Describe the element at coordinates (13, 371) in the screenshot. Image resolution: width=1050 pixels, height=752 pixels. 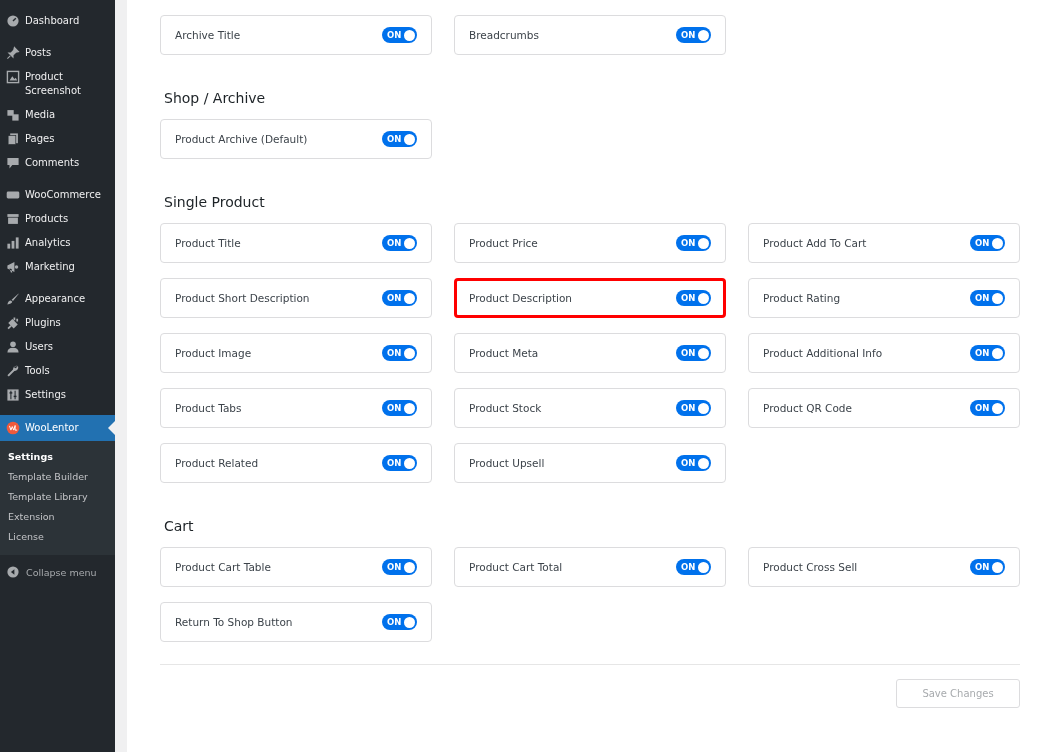
I see `wrench-icon` at that location.